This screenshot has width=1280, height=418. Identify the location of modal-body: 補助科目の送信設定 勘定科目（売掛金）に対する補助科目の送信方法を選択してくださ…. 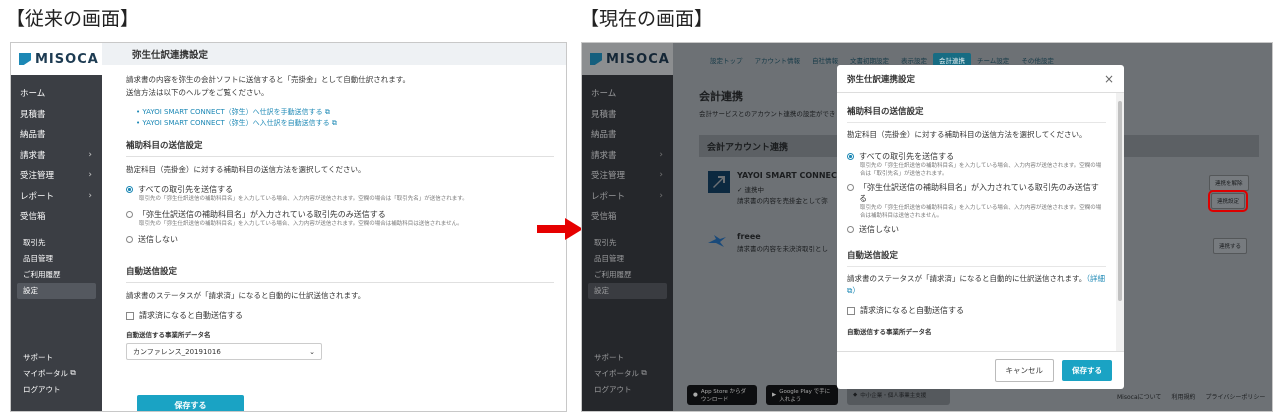
(976, 220).